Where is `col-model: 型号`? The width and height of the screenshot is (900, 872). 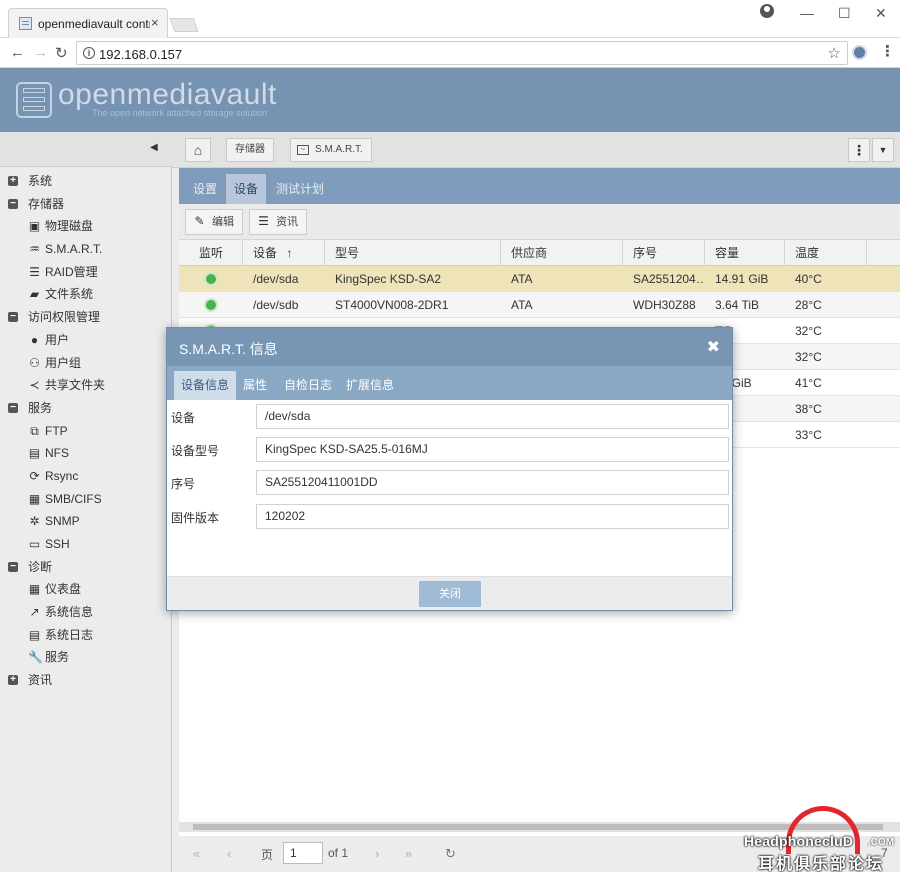
col-model: 型号 is located at coordinates (413, 253).